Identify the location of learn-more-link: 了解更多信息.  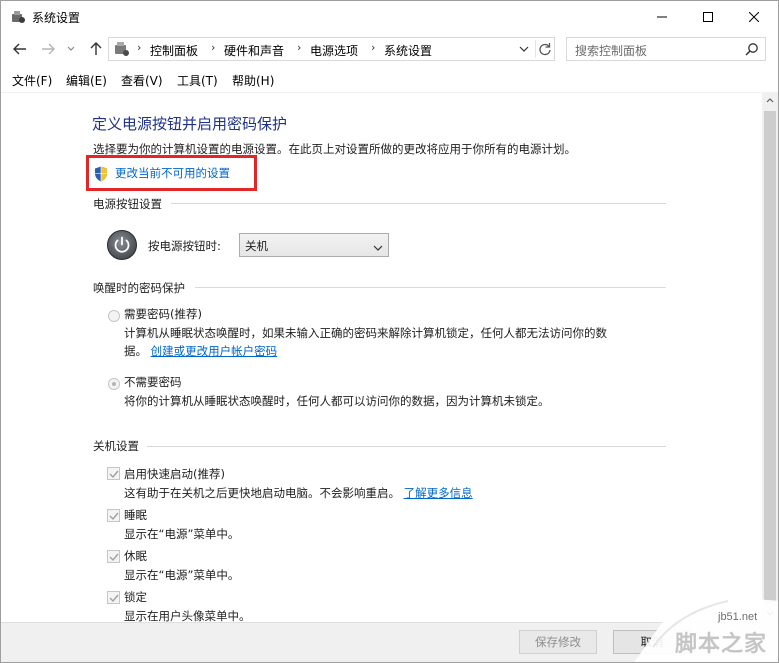
(438, 493).